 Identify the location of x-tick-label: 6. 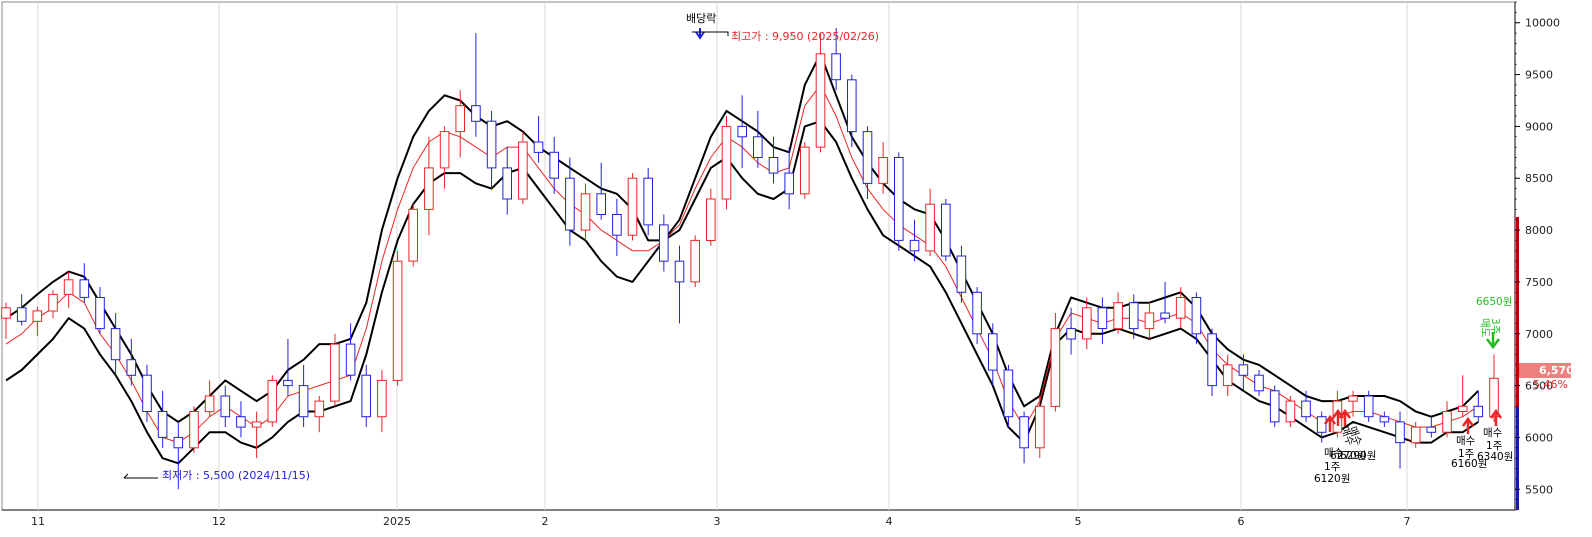
(1241, 521).